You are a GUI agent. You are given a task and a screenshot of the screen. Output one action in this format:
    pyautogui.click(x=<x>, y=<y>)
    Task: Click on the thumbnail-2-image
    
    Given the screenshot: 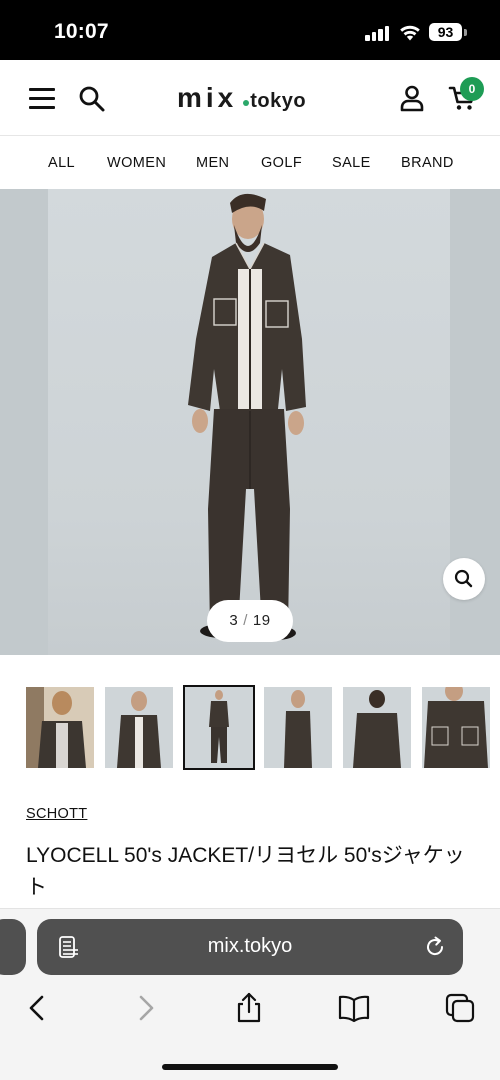 What is the action you would take?
    pyautogui.click(x=139, y=727)
    